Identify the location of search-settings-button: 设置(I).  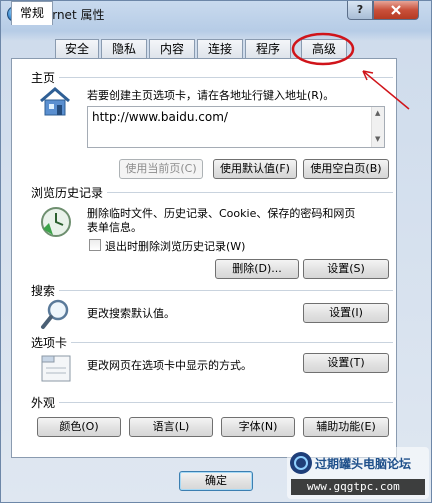
(346, 313).